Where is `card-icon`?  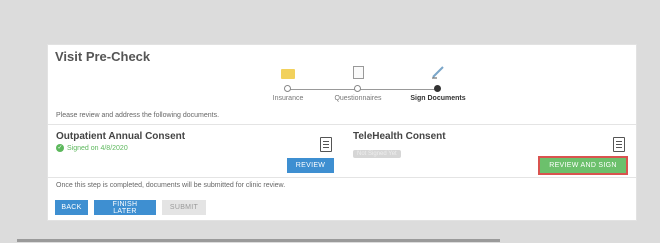 card-icon is located at coordinates (288, 74).